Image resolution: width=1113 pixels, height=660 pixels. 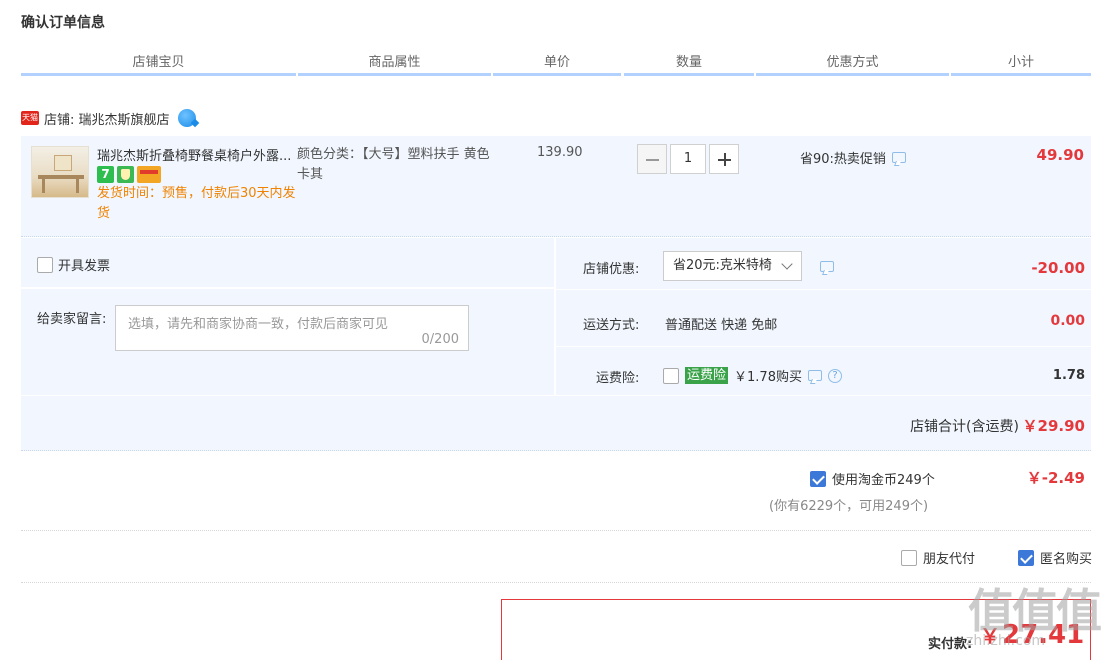 What do you see at coordinates (72, 319) in the screenshot?
I see `message-label: 给卖家留言:` at bounding box center [72, 319].